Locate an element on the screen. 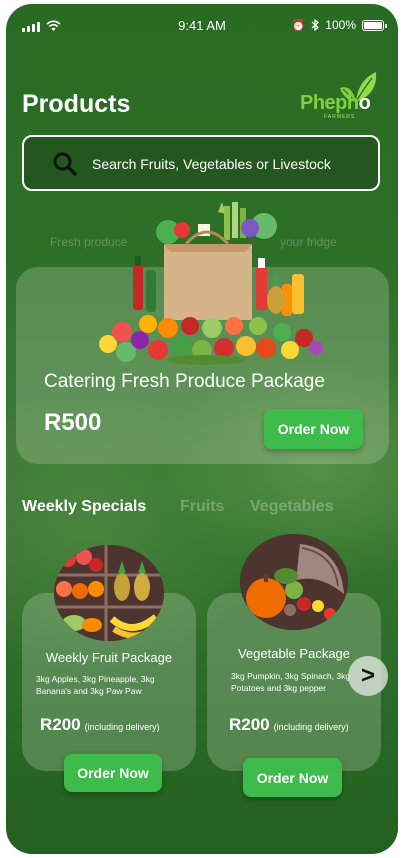  featured-order-button: Order Now is located at coordinates (313, 429).